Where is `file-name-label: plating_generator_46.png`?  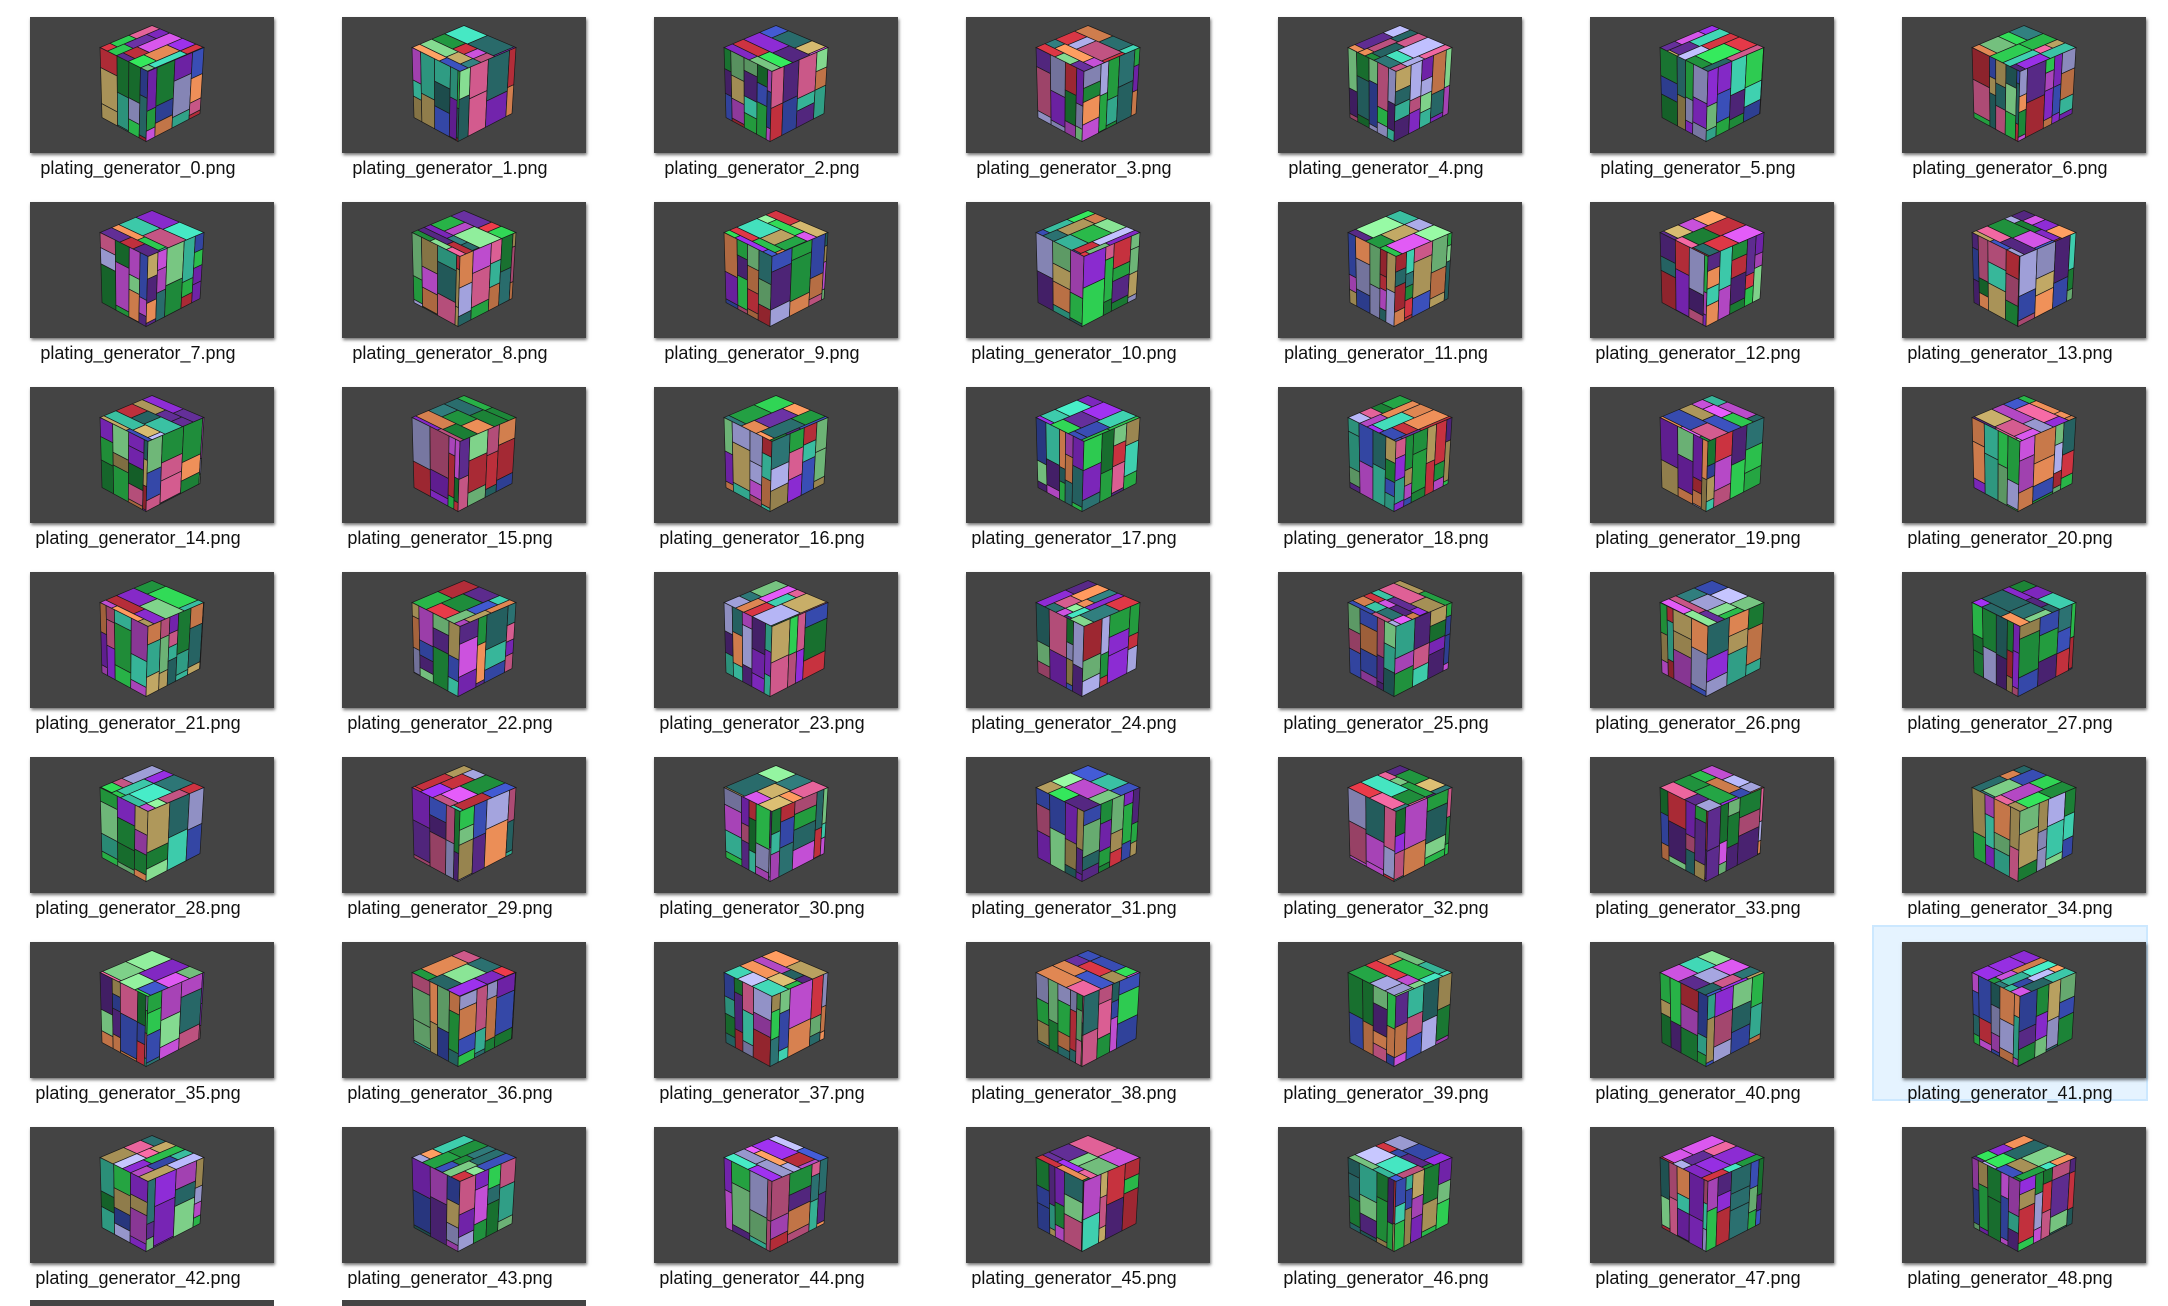
file-name-label: plating_generator_46.png is located at coordinates (1386, 1278).